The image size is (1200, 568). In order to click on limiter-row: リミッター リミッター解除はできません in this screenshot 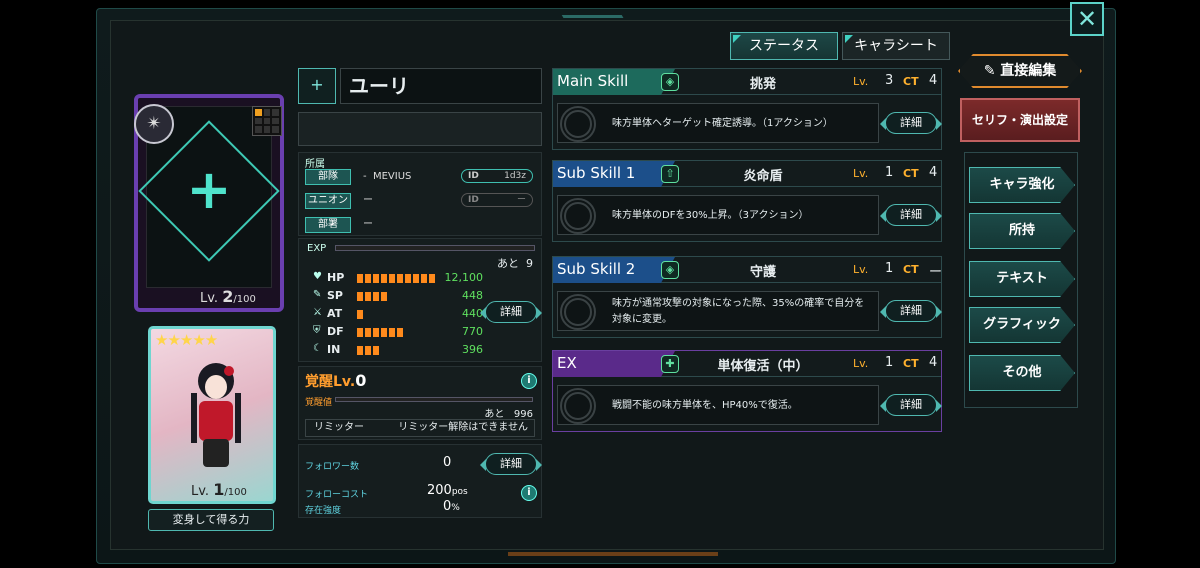, I will do `click(420, 428)`.